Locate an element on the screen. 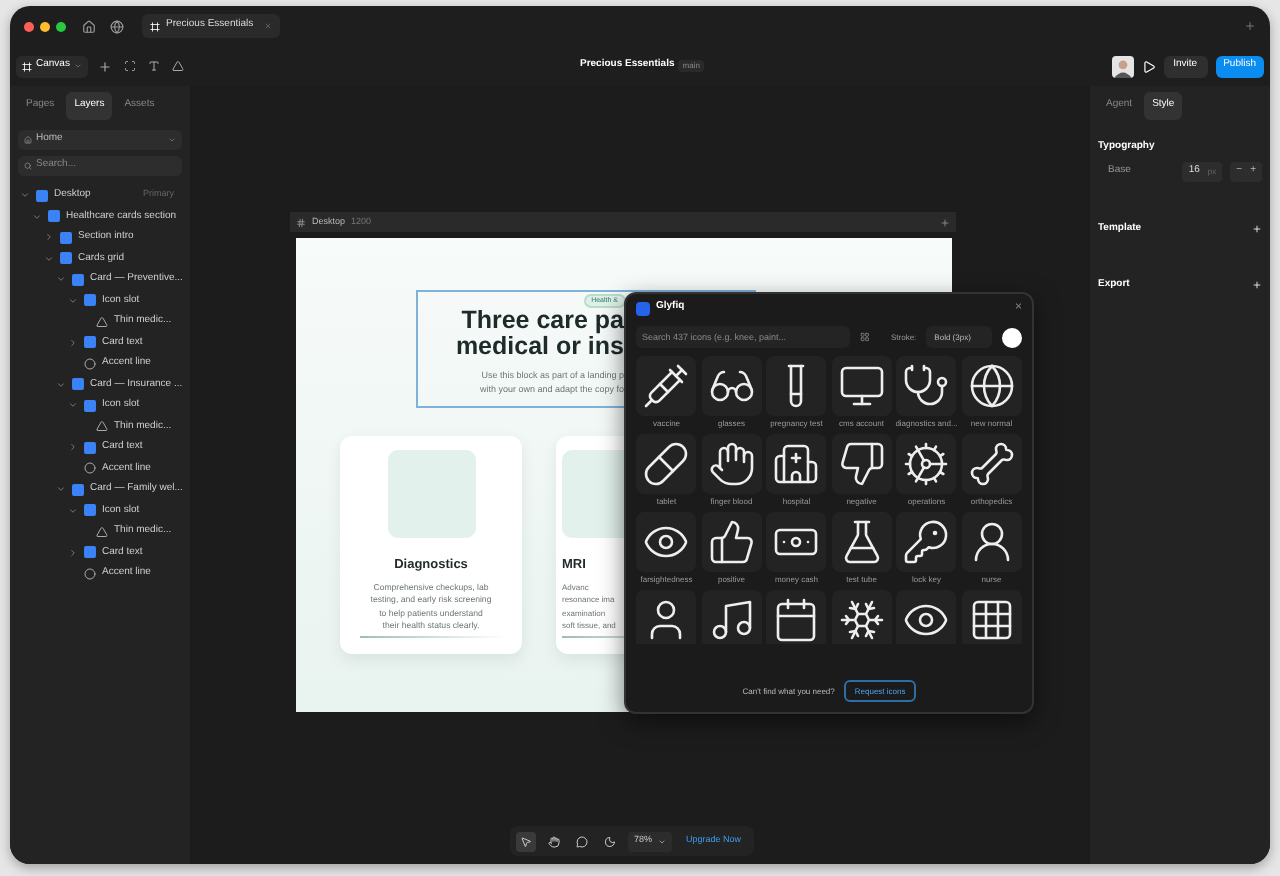 This screenshot has width=1280, height=876. text-tool-icon is located at coordinates (153, 66).